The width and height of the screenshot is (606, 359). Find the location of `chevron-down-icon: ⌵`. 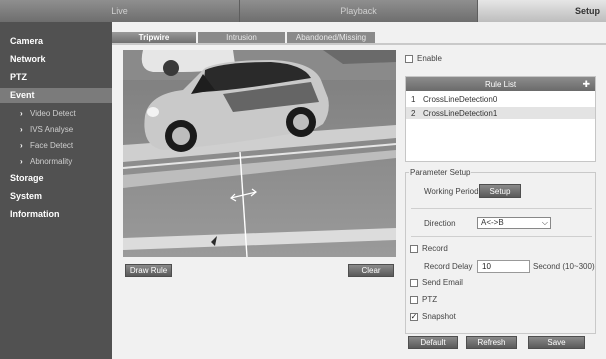

chevron-down-icon: ⌵ is located at coordinates (544, 222).